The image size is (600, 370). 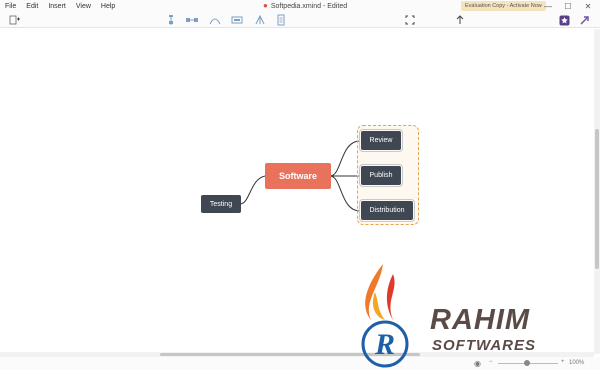 I want to click on window-title-text: Softpedia.xmind - Edited, so click(x=309, y=6).